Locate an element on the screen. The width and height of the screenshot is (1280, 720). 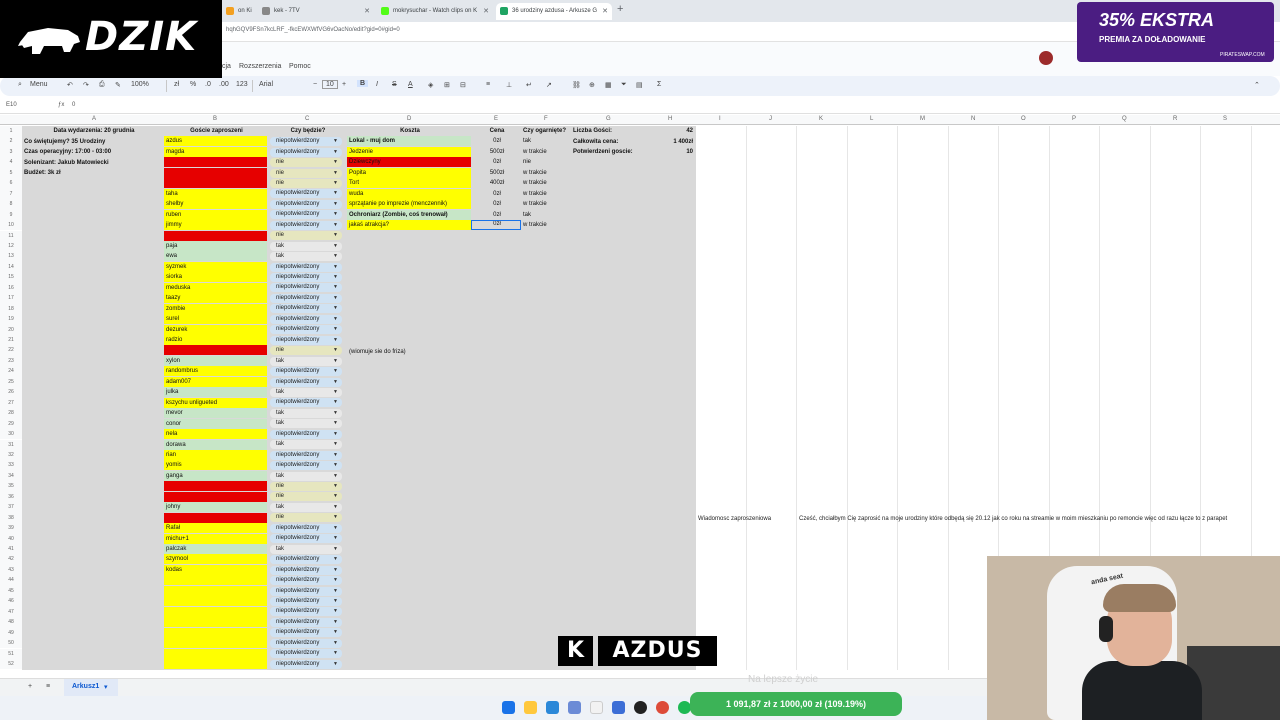
print-icon: ⎙ is located at coordinates (102, 85).